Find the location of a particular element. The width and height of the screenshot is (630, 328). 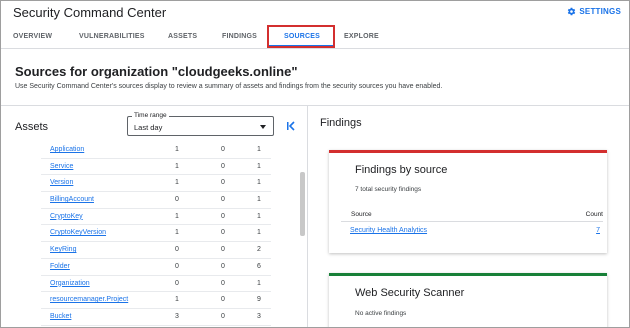

caret-down-icon is located at coordinates (263, 127).